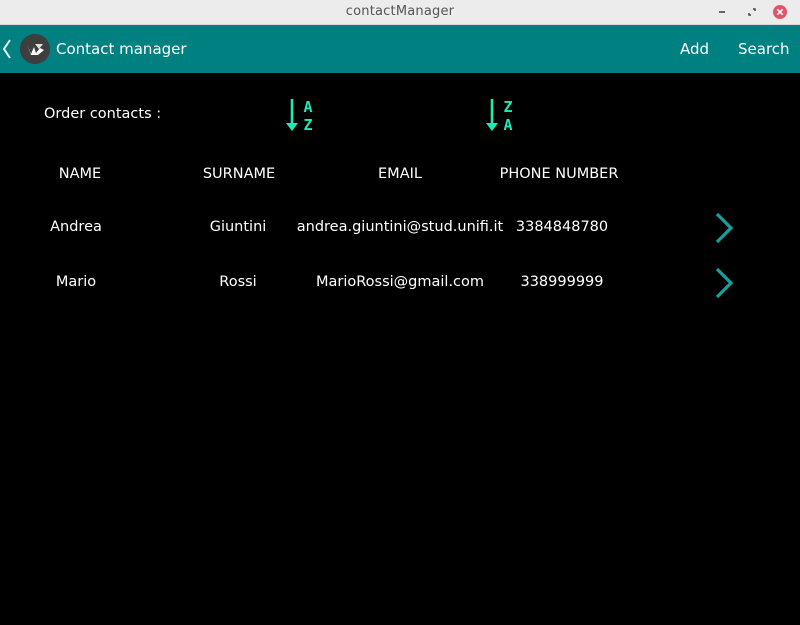 The height and width of the screenshot is (625, 800). What do you see at coordinates (694, 49) in the screenshot?
I see `add-button: Add` at bounding box center [694, 49].